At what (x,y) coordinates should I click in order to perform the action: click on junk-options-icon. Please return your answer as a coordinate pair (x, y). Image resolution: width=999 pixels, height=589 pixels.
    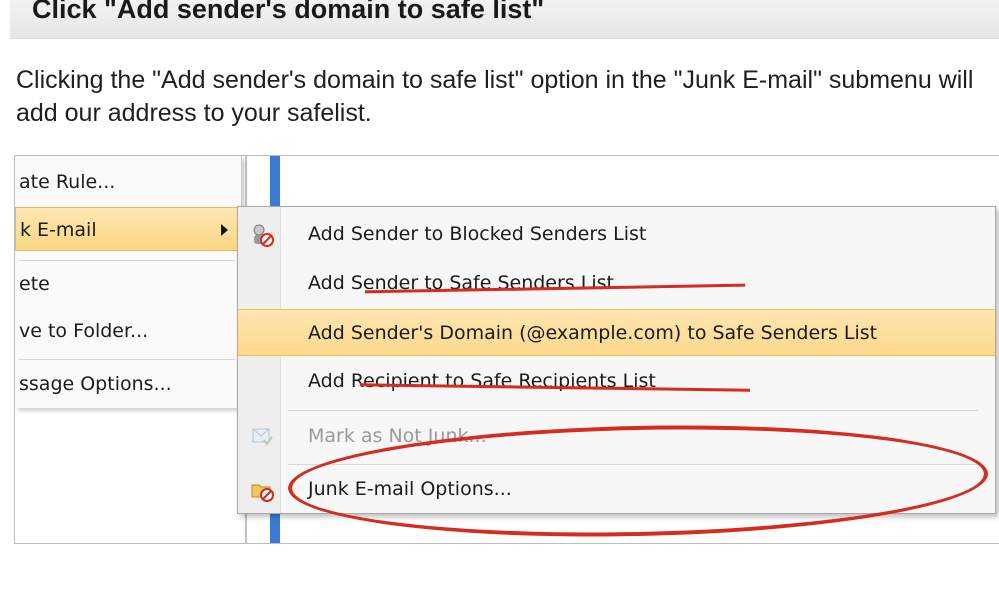
    Looking at the image, I should click on (262, 493).